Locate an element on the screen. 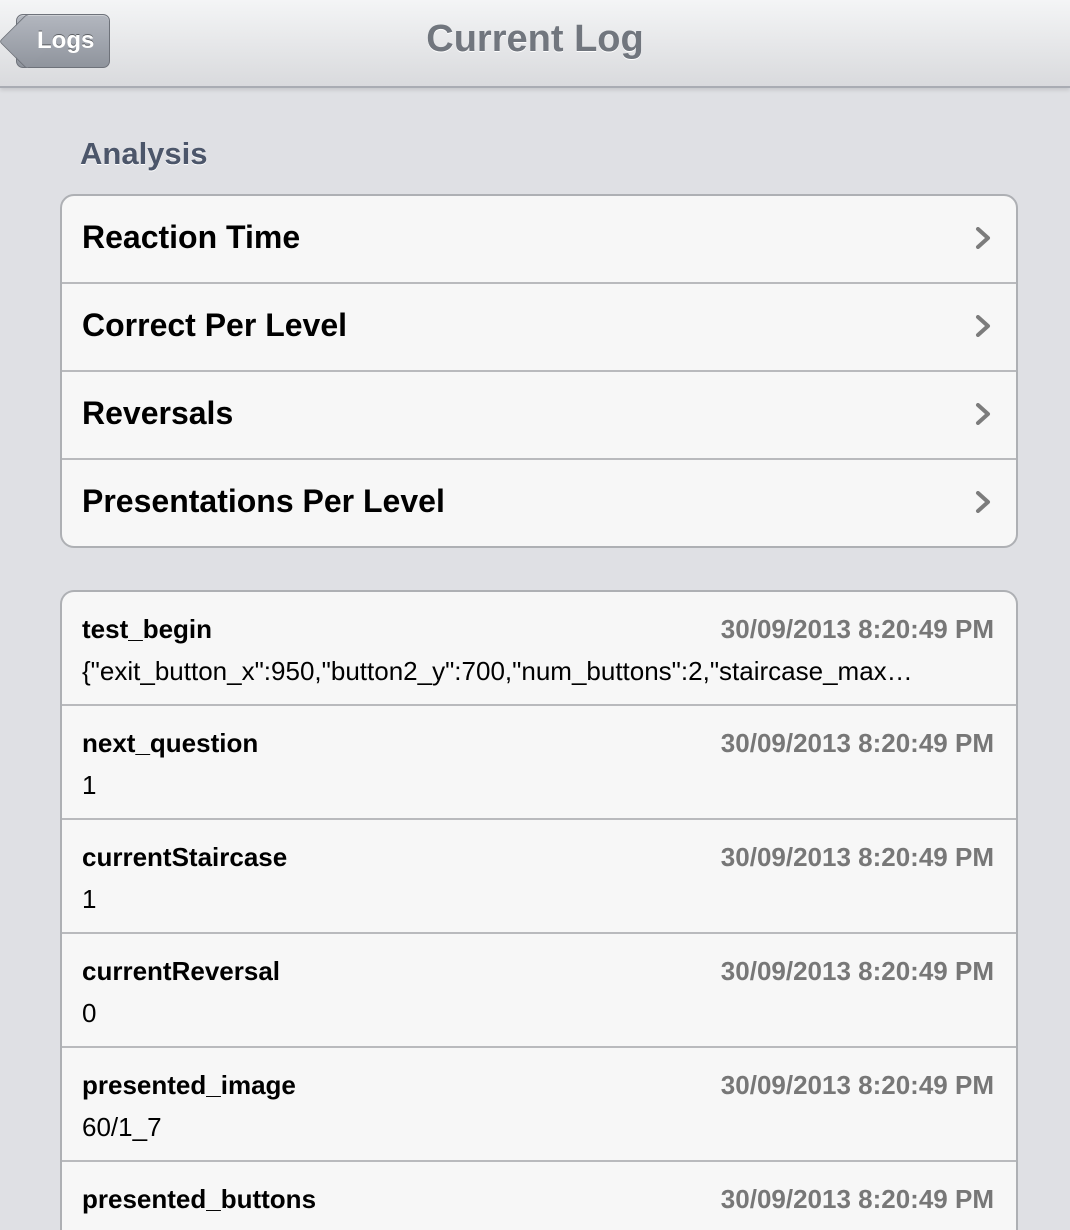 The image size is (1070, 1230). log-entry-value: 60/1_7 is located at coordinates (122, 1127).